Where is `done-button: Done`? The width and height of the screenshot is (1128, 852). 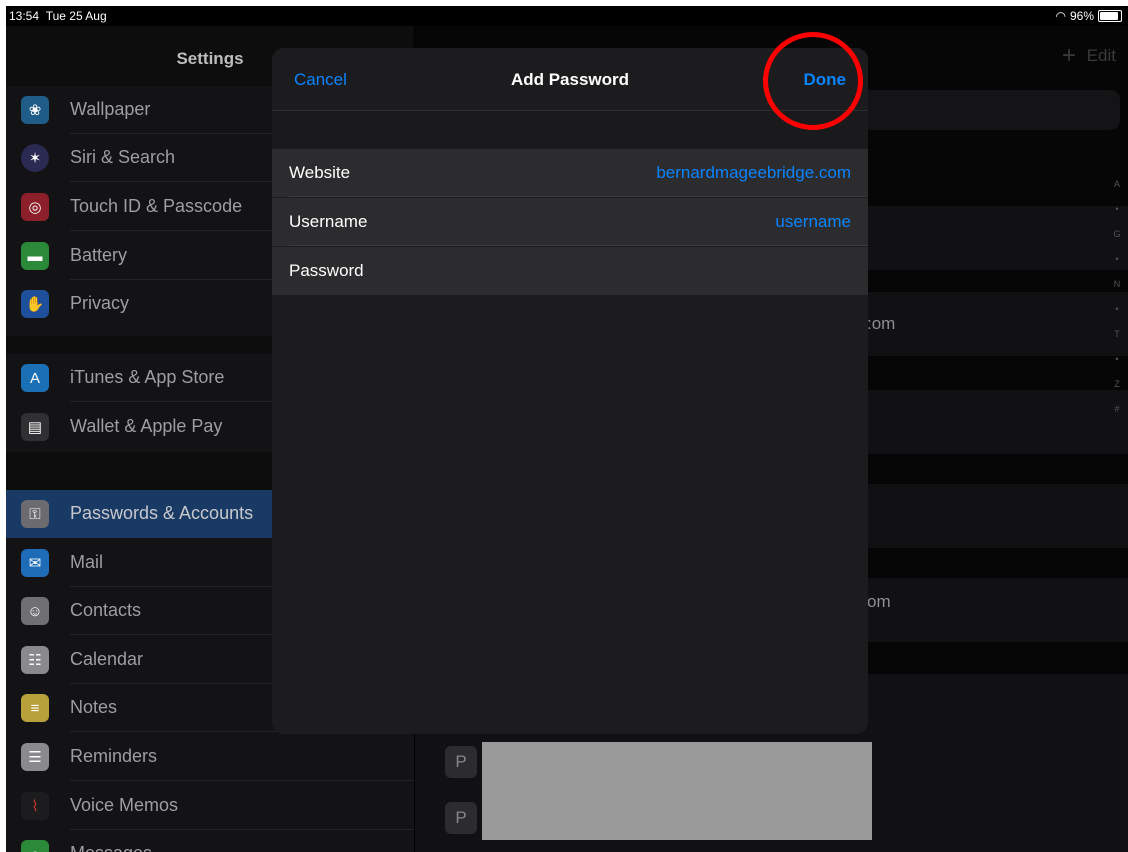 done-button: Done is located at coordinates (825, 80).